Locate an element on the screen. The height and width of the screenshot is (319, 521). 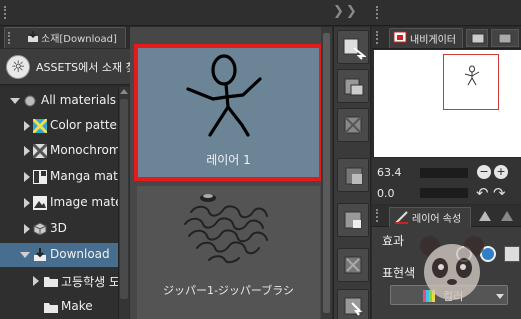
download-folder-icon is located at coordinates (33, 36).